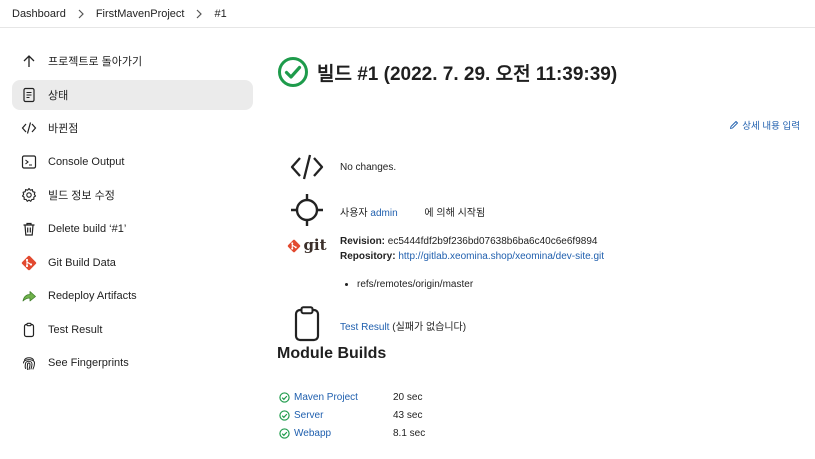 This screenshot has width=815, height=459. Describe the element at coordinates (455, 213) in the screenshot. I see `started-by-suffix: 에 의해 시작됨` at that location.